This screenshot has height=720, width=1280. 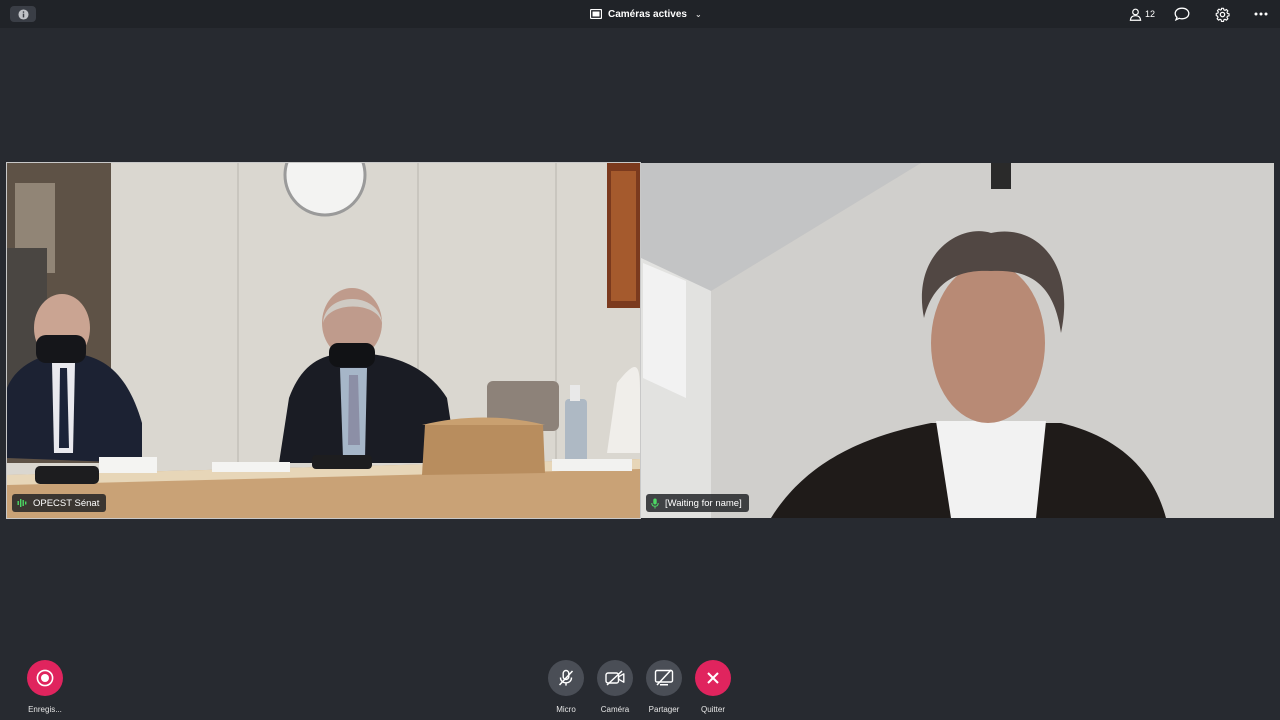 What do you see at coordinates (664, 677) in the screenshot?
I see `screen-share-off-icon` at bounding box center [664, 677].